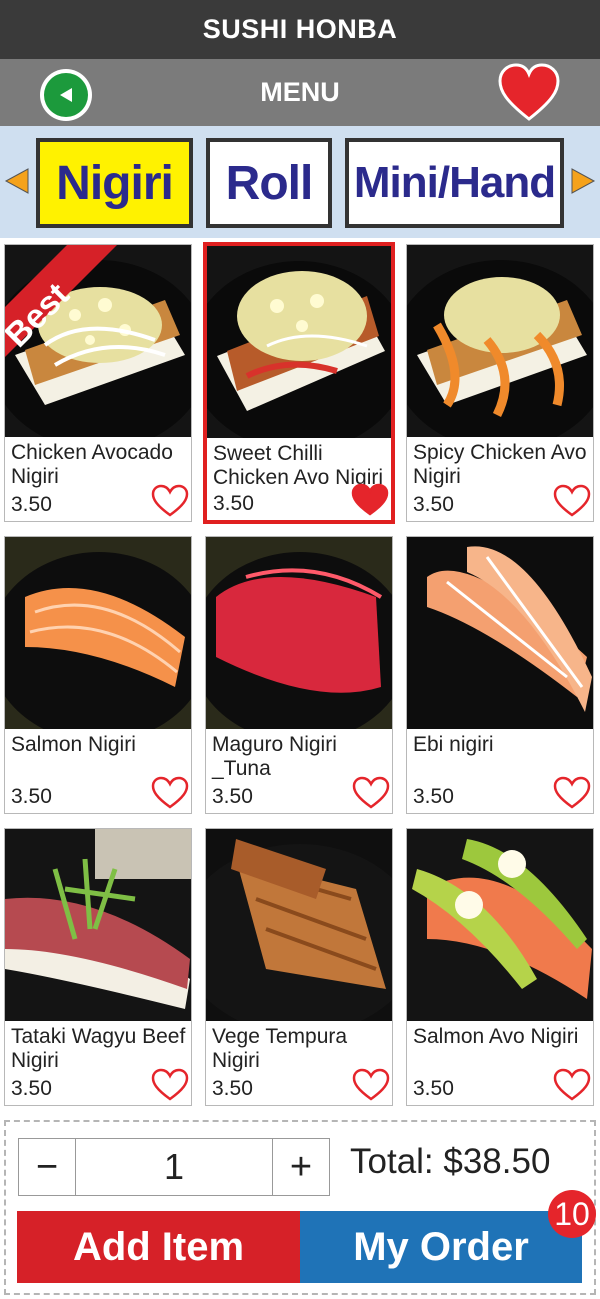  I want to click on item-name: Chicken Avocado Nigiri, so click(92, 464).